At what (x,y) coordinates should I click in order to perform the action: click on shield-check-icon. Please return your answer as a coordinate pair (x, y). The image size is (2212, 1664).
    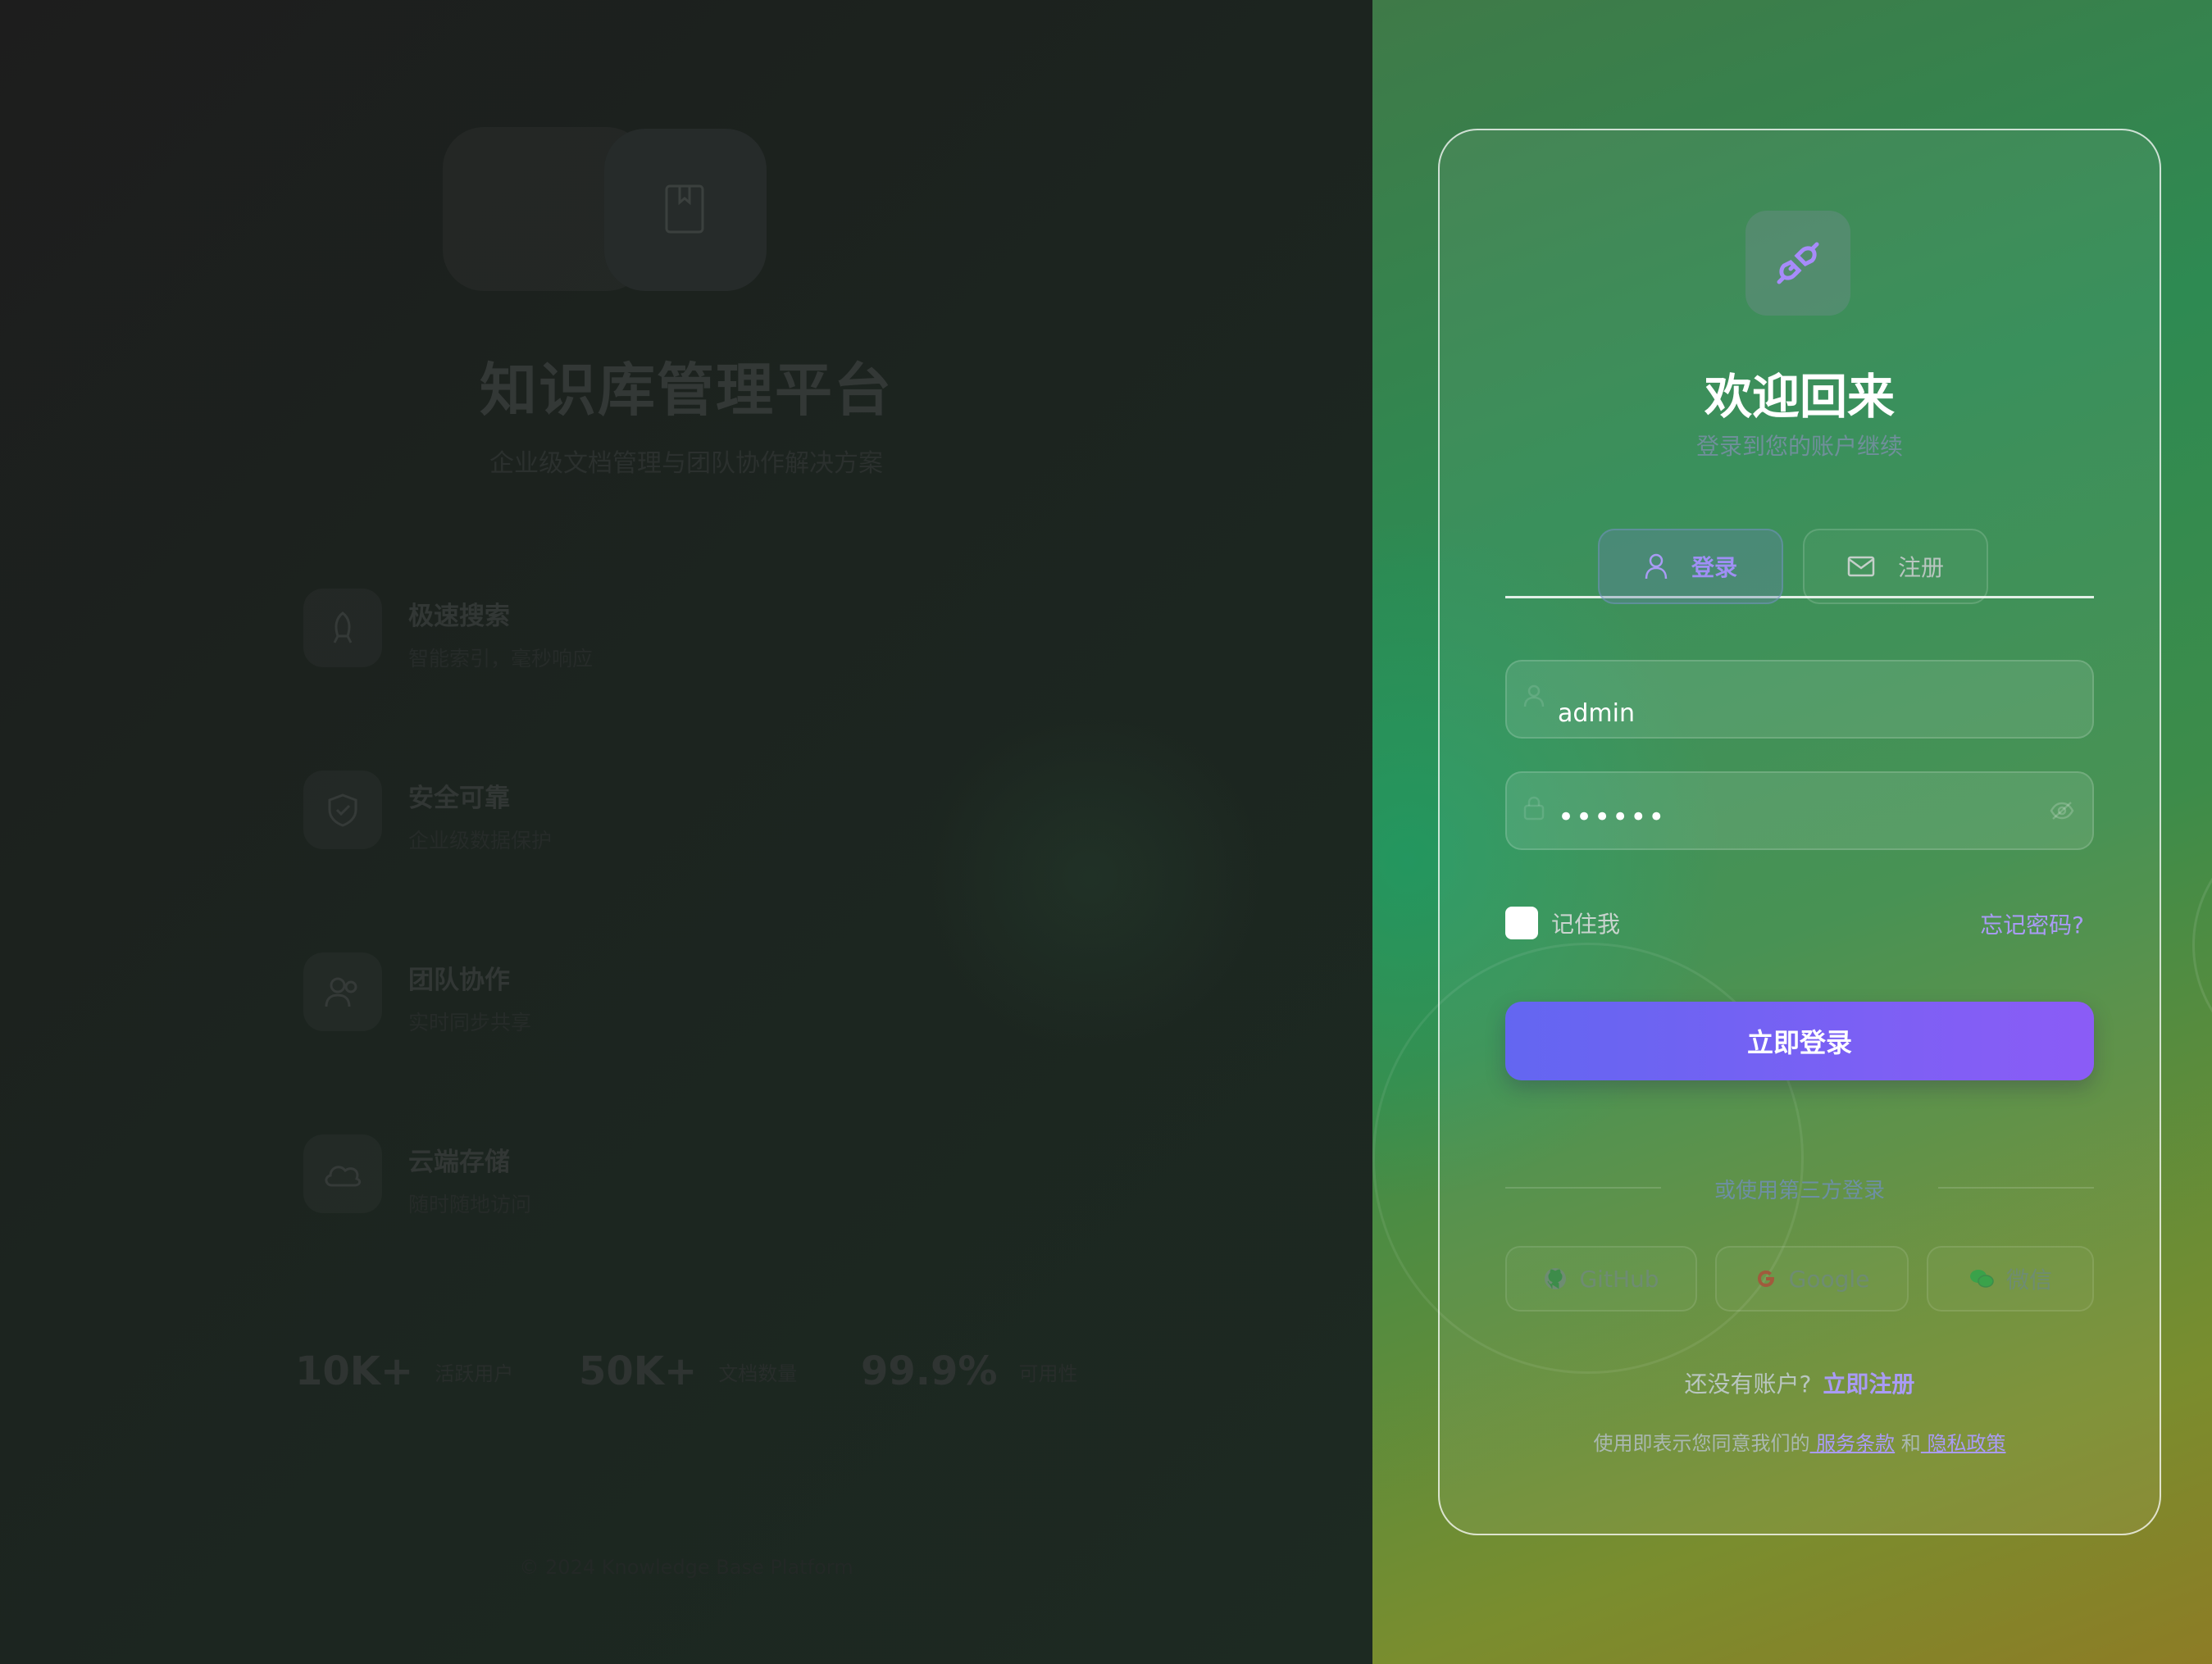
    Looking at the image, I should click on (342, 810).